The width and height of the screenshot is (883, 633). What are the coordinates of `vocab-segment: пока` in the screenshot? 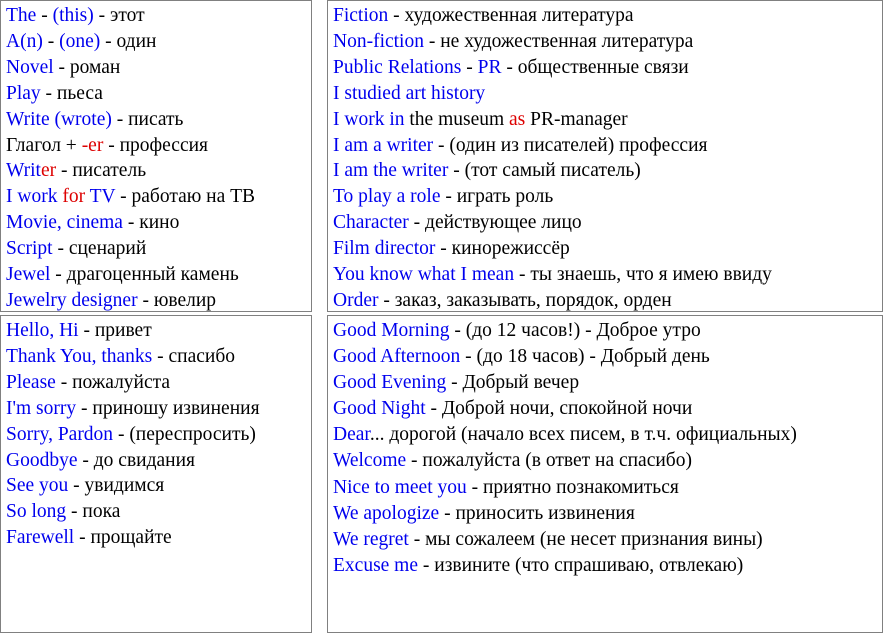 It's located at (101, 512).